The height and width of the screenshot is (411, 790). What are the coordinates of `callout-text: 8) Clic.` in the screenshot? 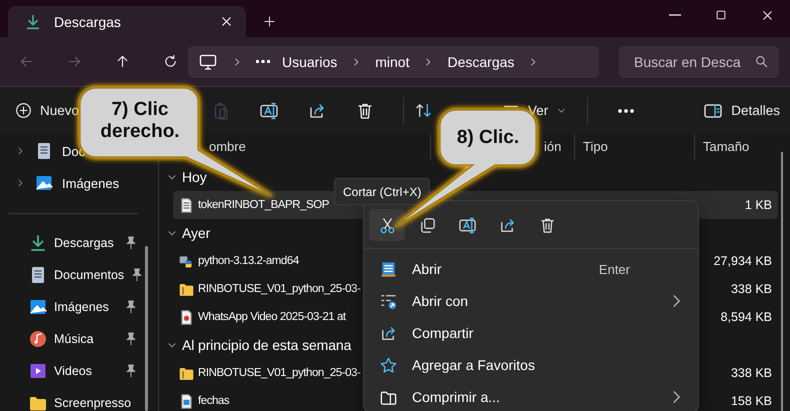 It's located at (488, 137).